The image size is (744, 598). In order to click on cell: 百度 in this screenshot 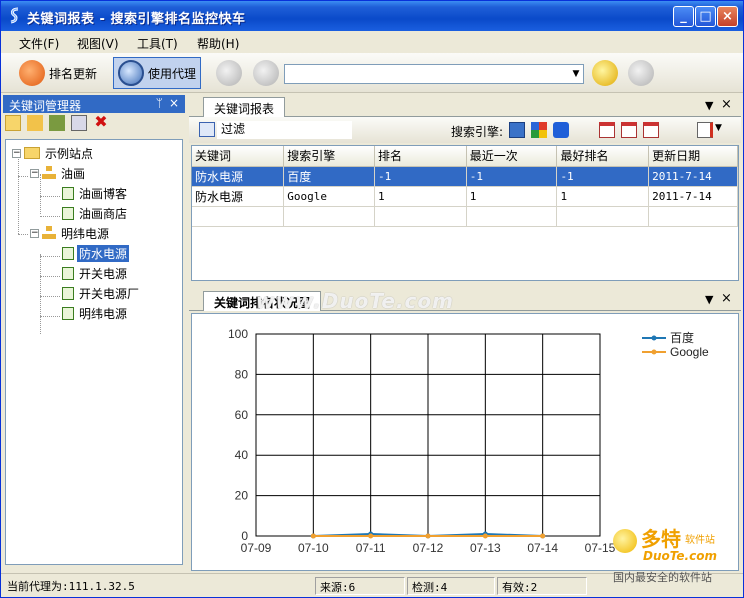, I will do `click(329, 176)`.